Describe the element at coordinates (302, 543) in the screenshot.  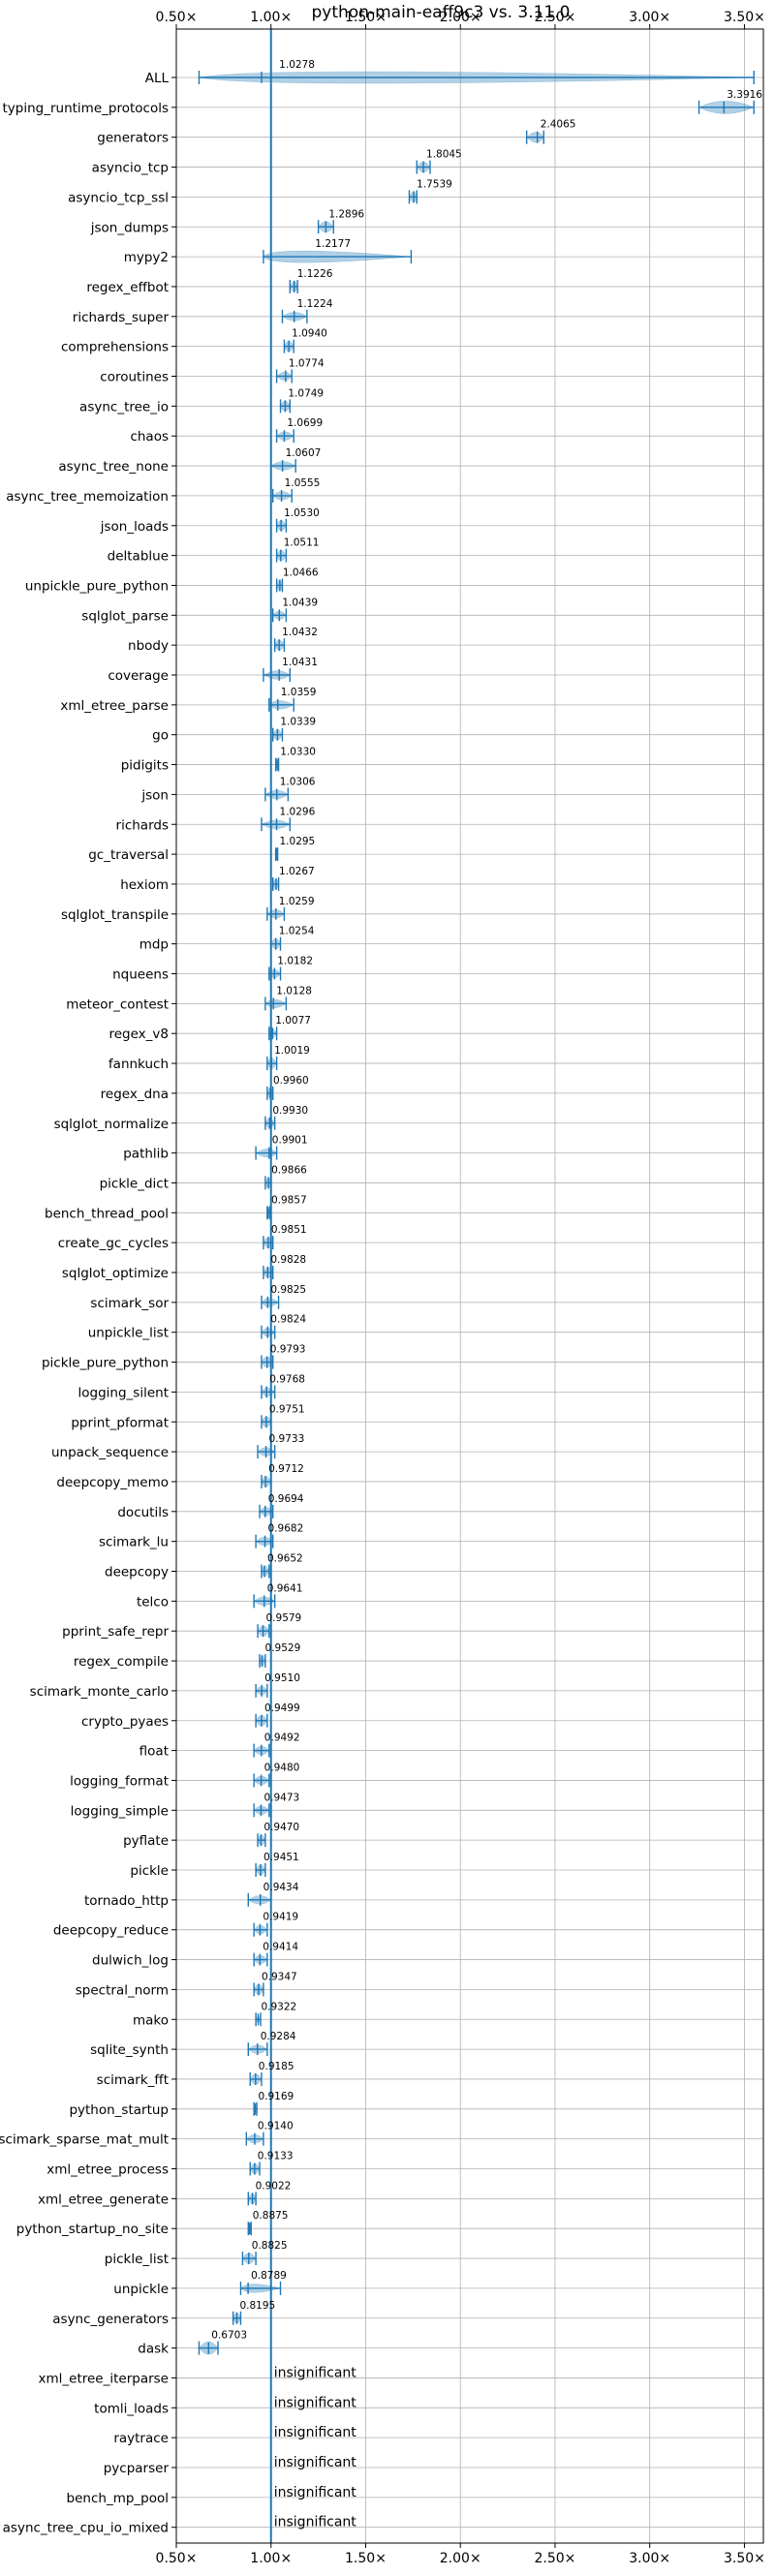
I see `mean-value-label: 1.0511` at that location.